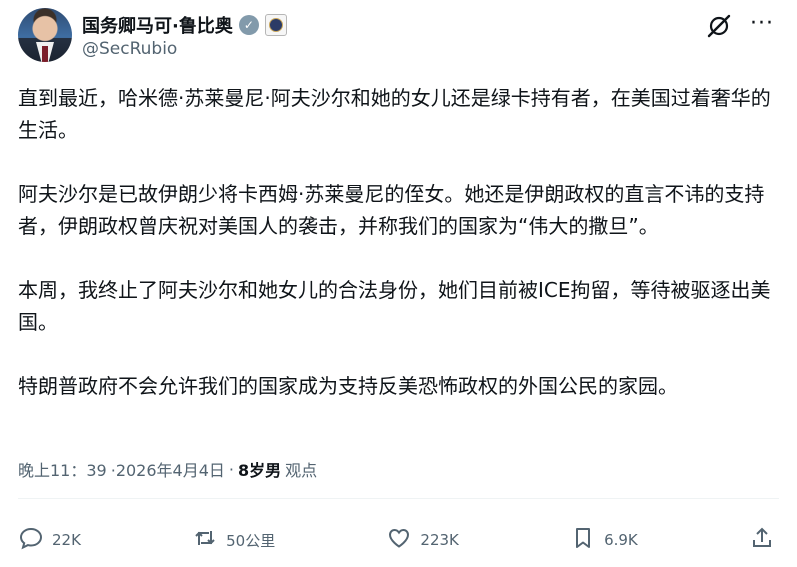 Image resolution: width=797 pixels, height=567 pixels. I want to click on share-button, so click(762, 540).